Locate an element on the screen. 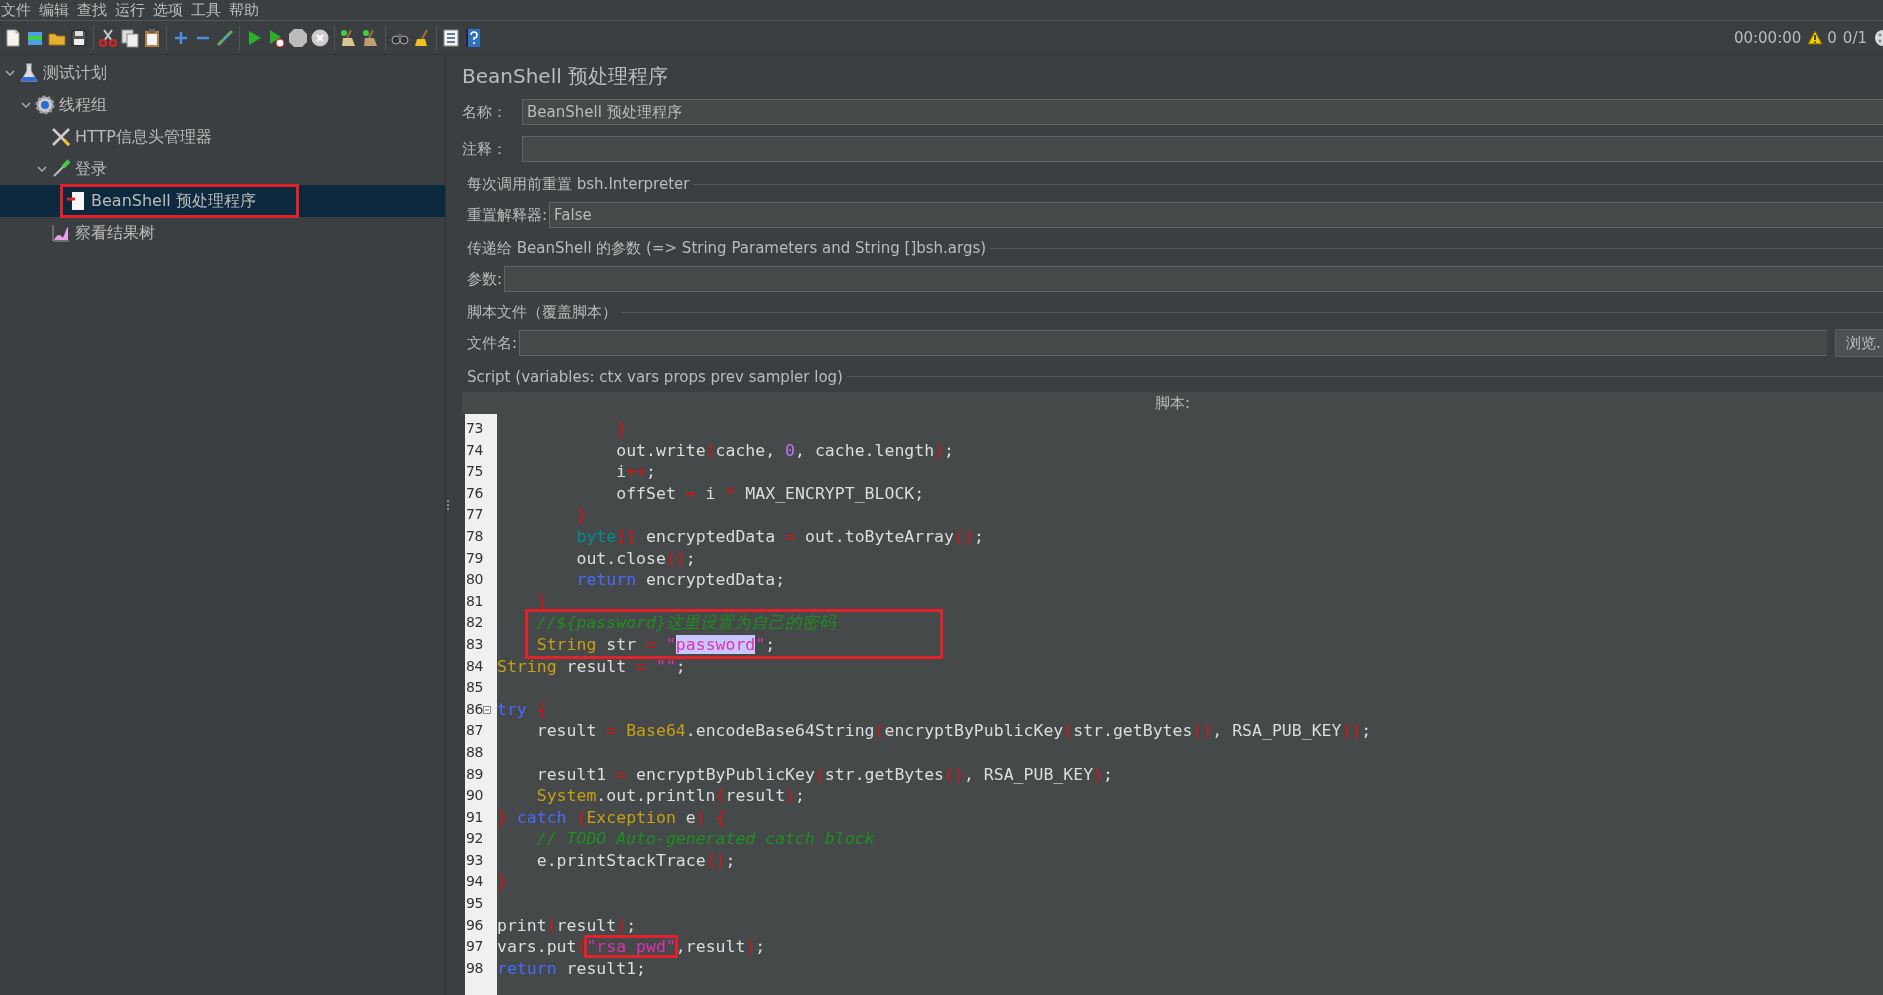 The height and width of the screenshot is (995, 1883). line-number: 76 is located at coordinates (474, 493).